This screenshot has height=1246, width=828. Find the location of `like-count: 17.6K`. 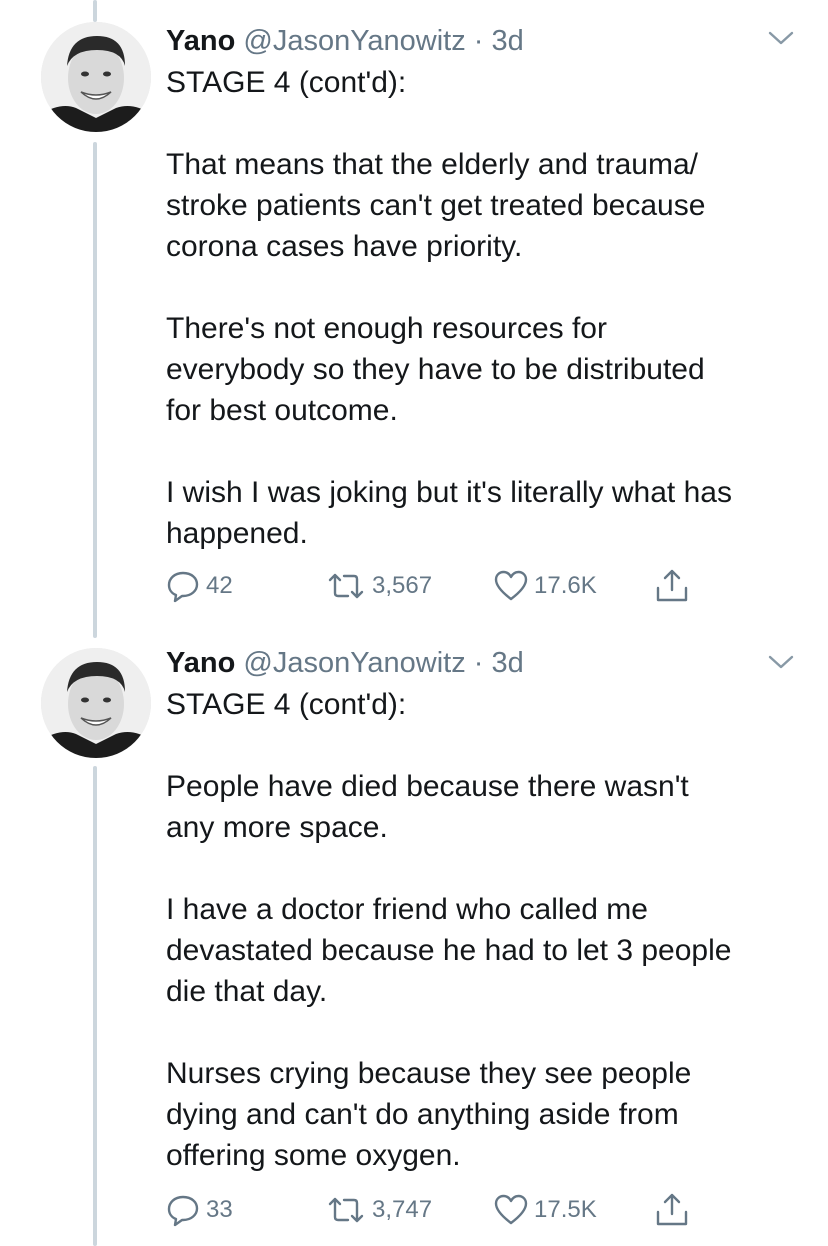

like-count: 17.6K is located at coordinates (565, 585).